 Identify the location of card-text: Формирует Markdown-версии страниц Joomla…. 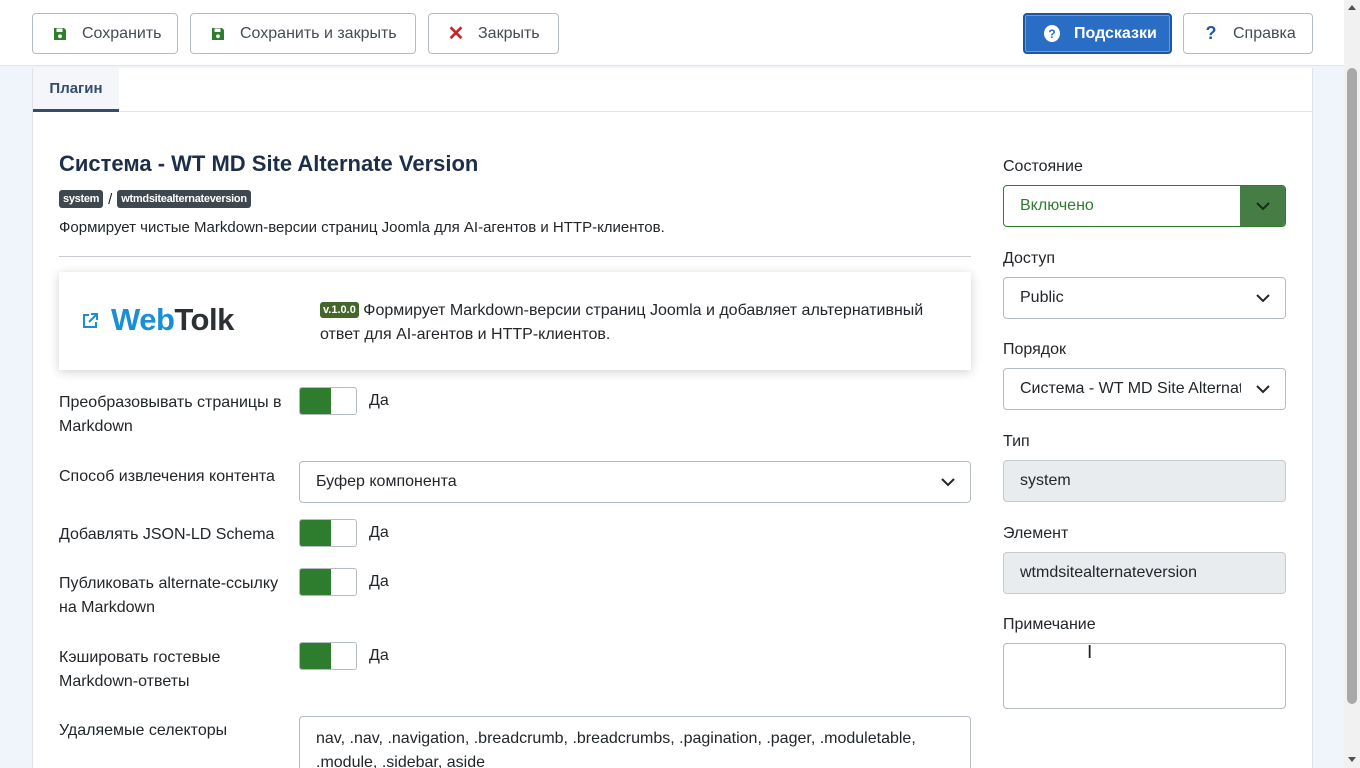
(622, 322).